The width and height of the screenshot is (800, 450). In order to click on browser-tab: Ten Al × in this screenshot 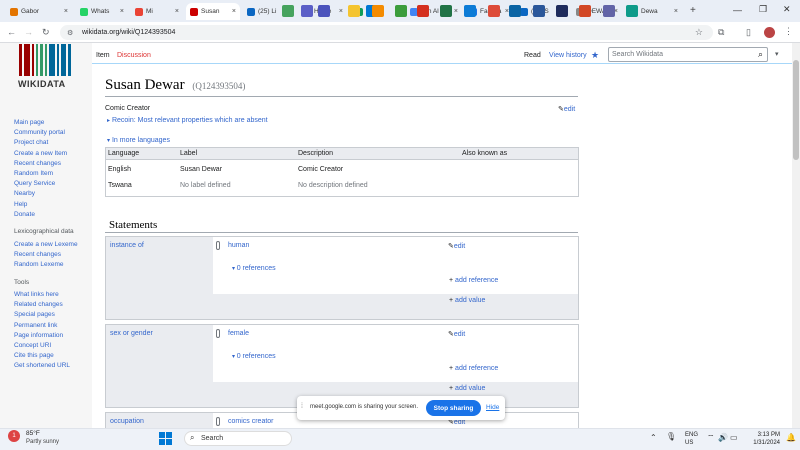, I will do `click(434, 11)`.